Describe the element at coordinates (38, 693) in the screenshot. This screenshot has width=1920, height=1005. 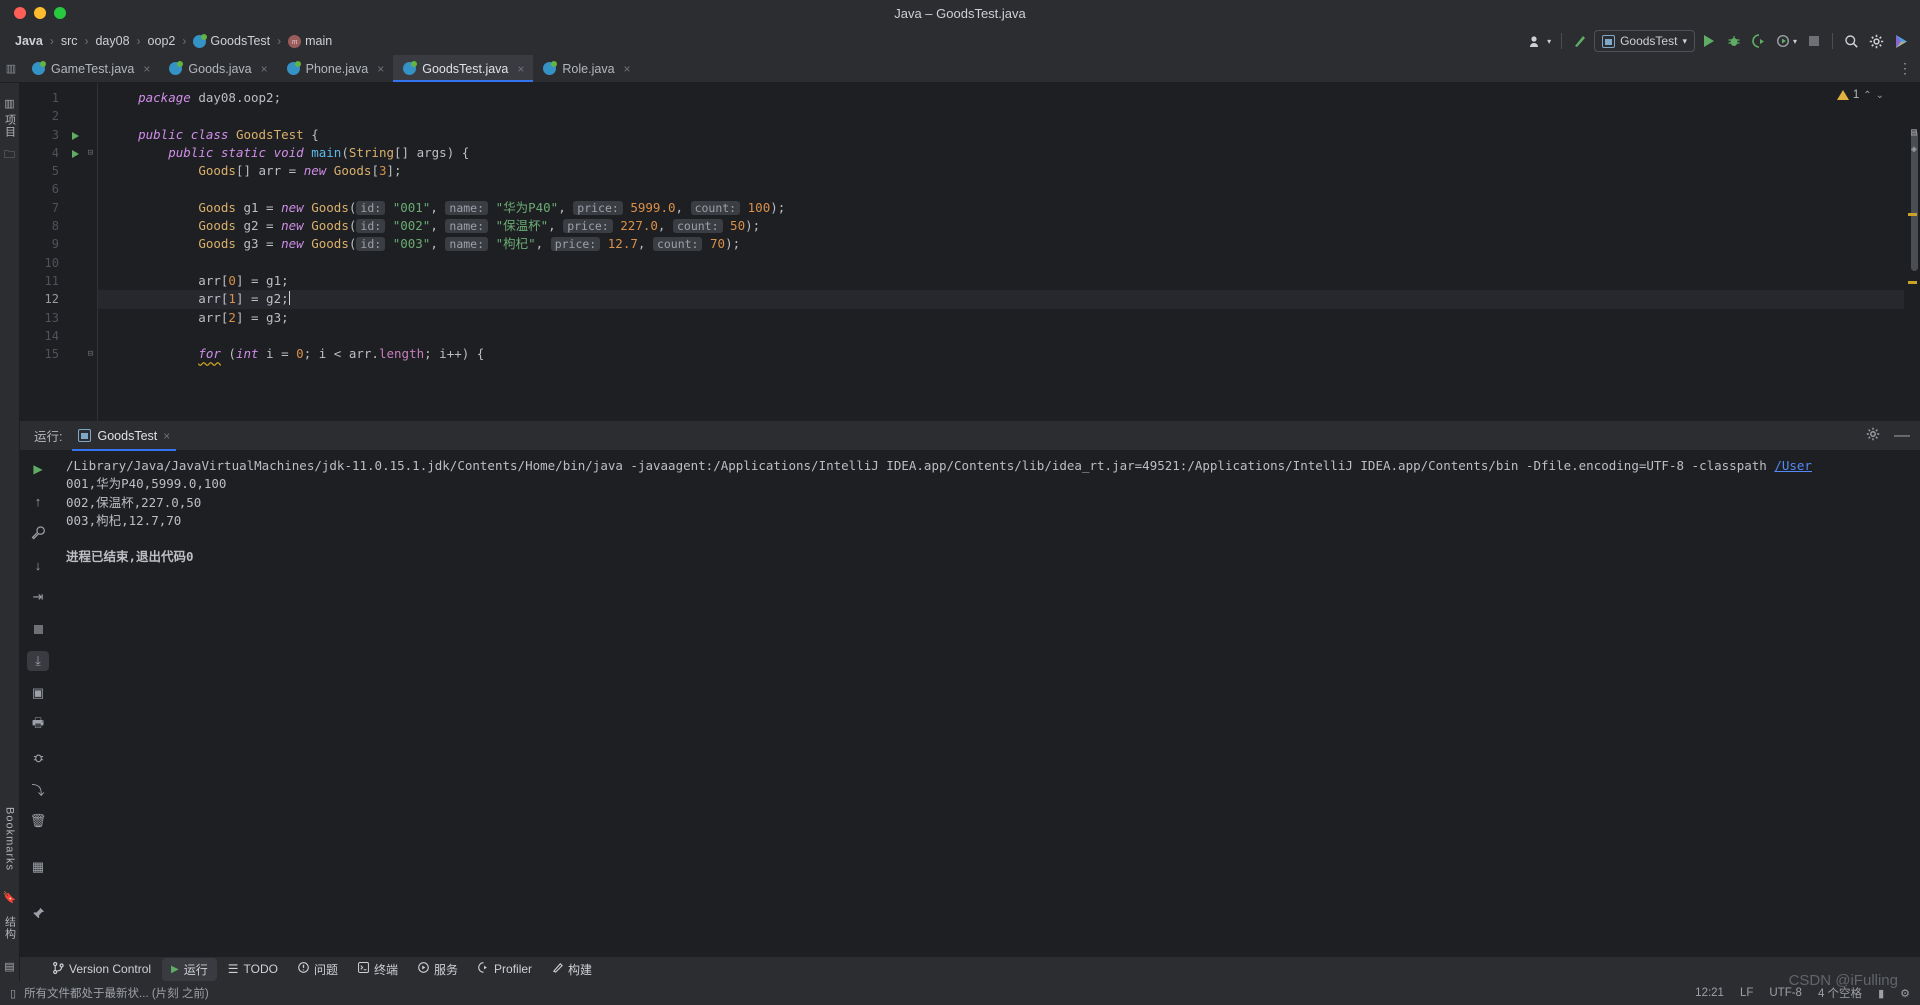
I see `screenshot-button: ▣` at that location.